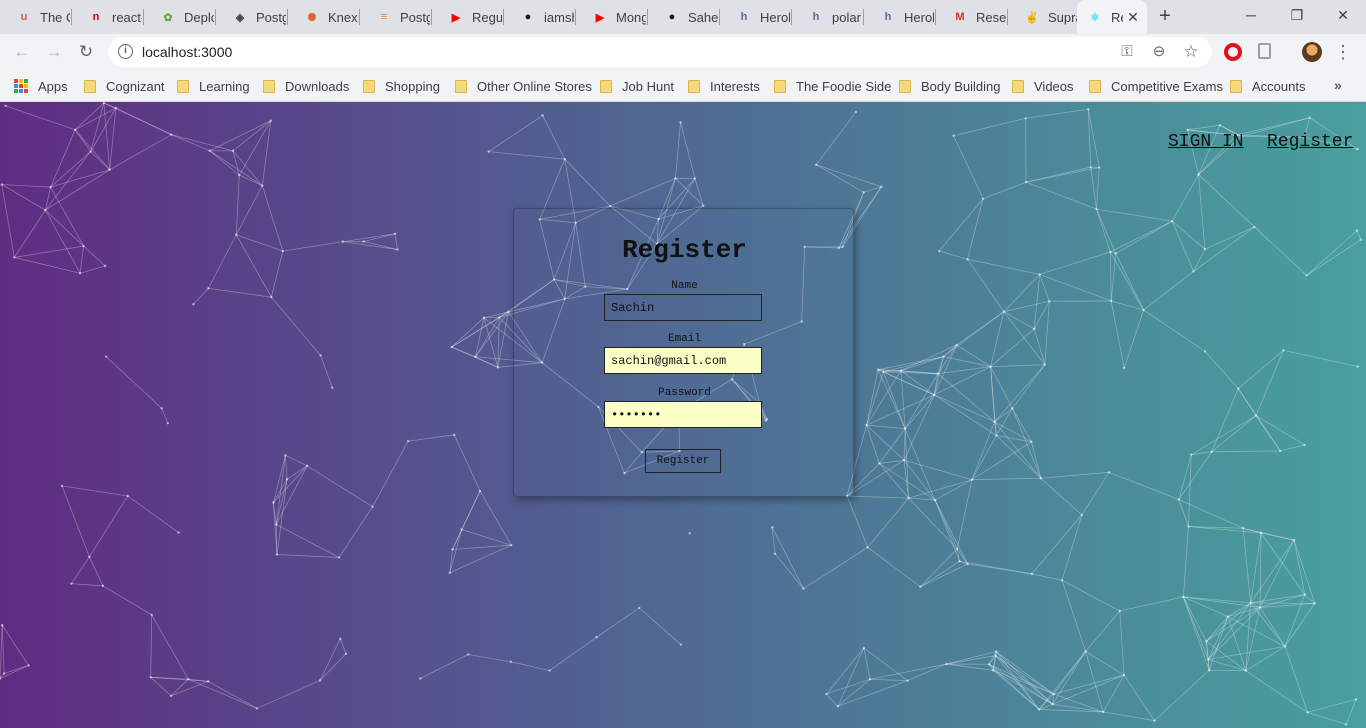  I want to click on password-input, so click(683, 414).